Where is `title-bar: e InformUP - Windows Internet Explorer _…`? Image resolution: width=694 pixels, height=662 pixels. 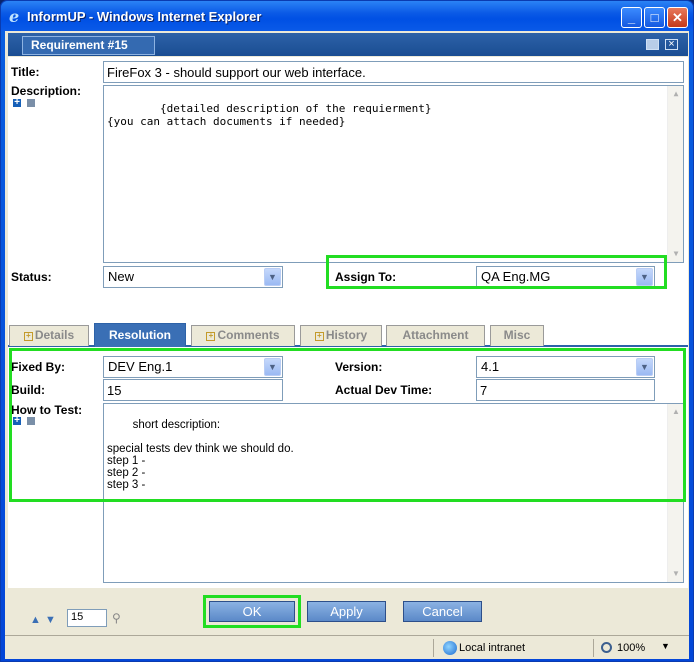 title-bar: e InformUP - Windows Internet Explorer _… is located at coordinates (347, 16).